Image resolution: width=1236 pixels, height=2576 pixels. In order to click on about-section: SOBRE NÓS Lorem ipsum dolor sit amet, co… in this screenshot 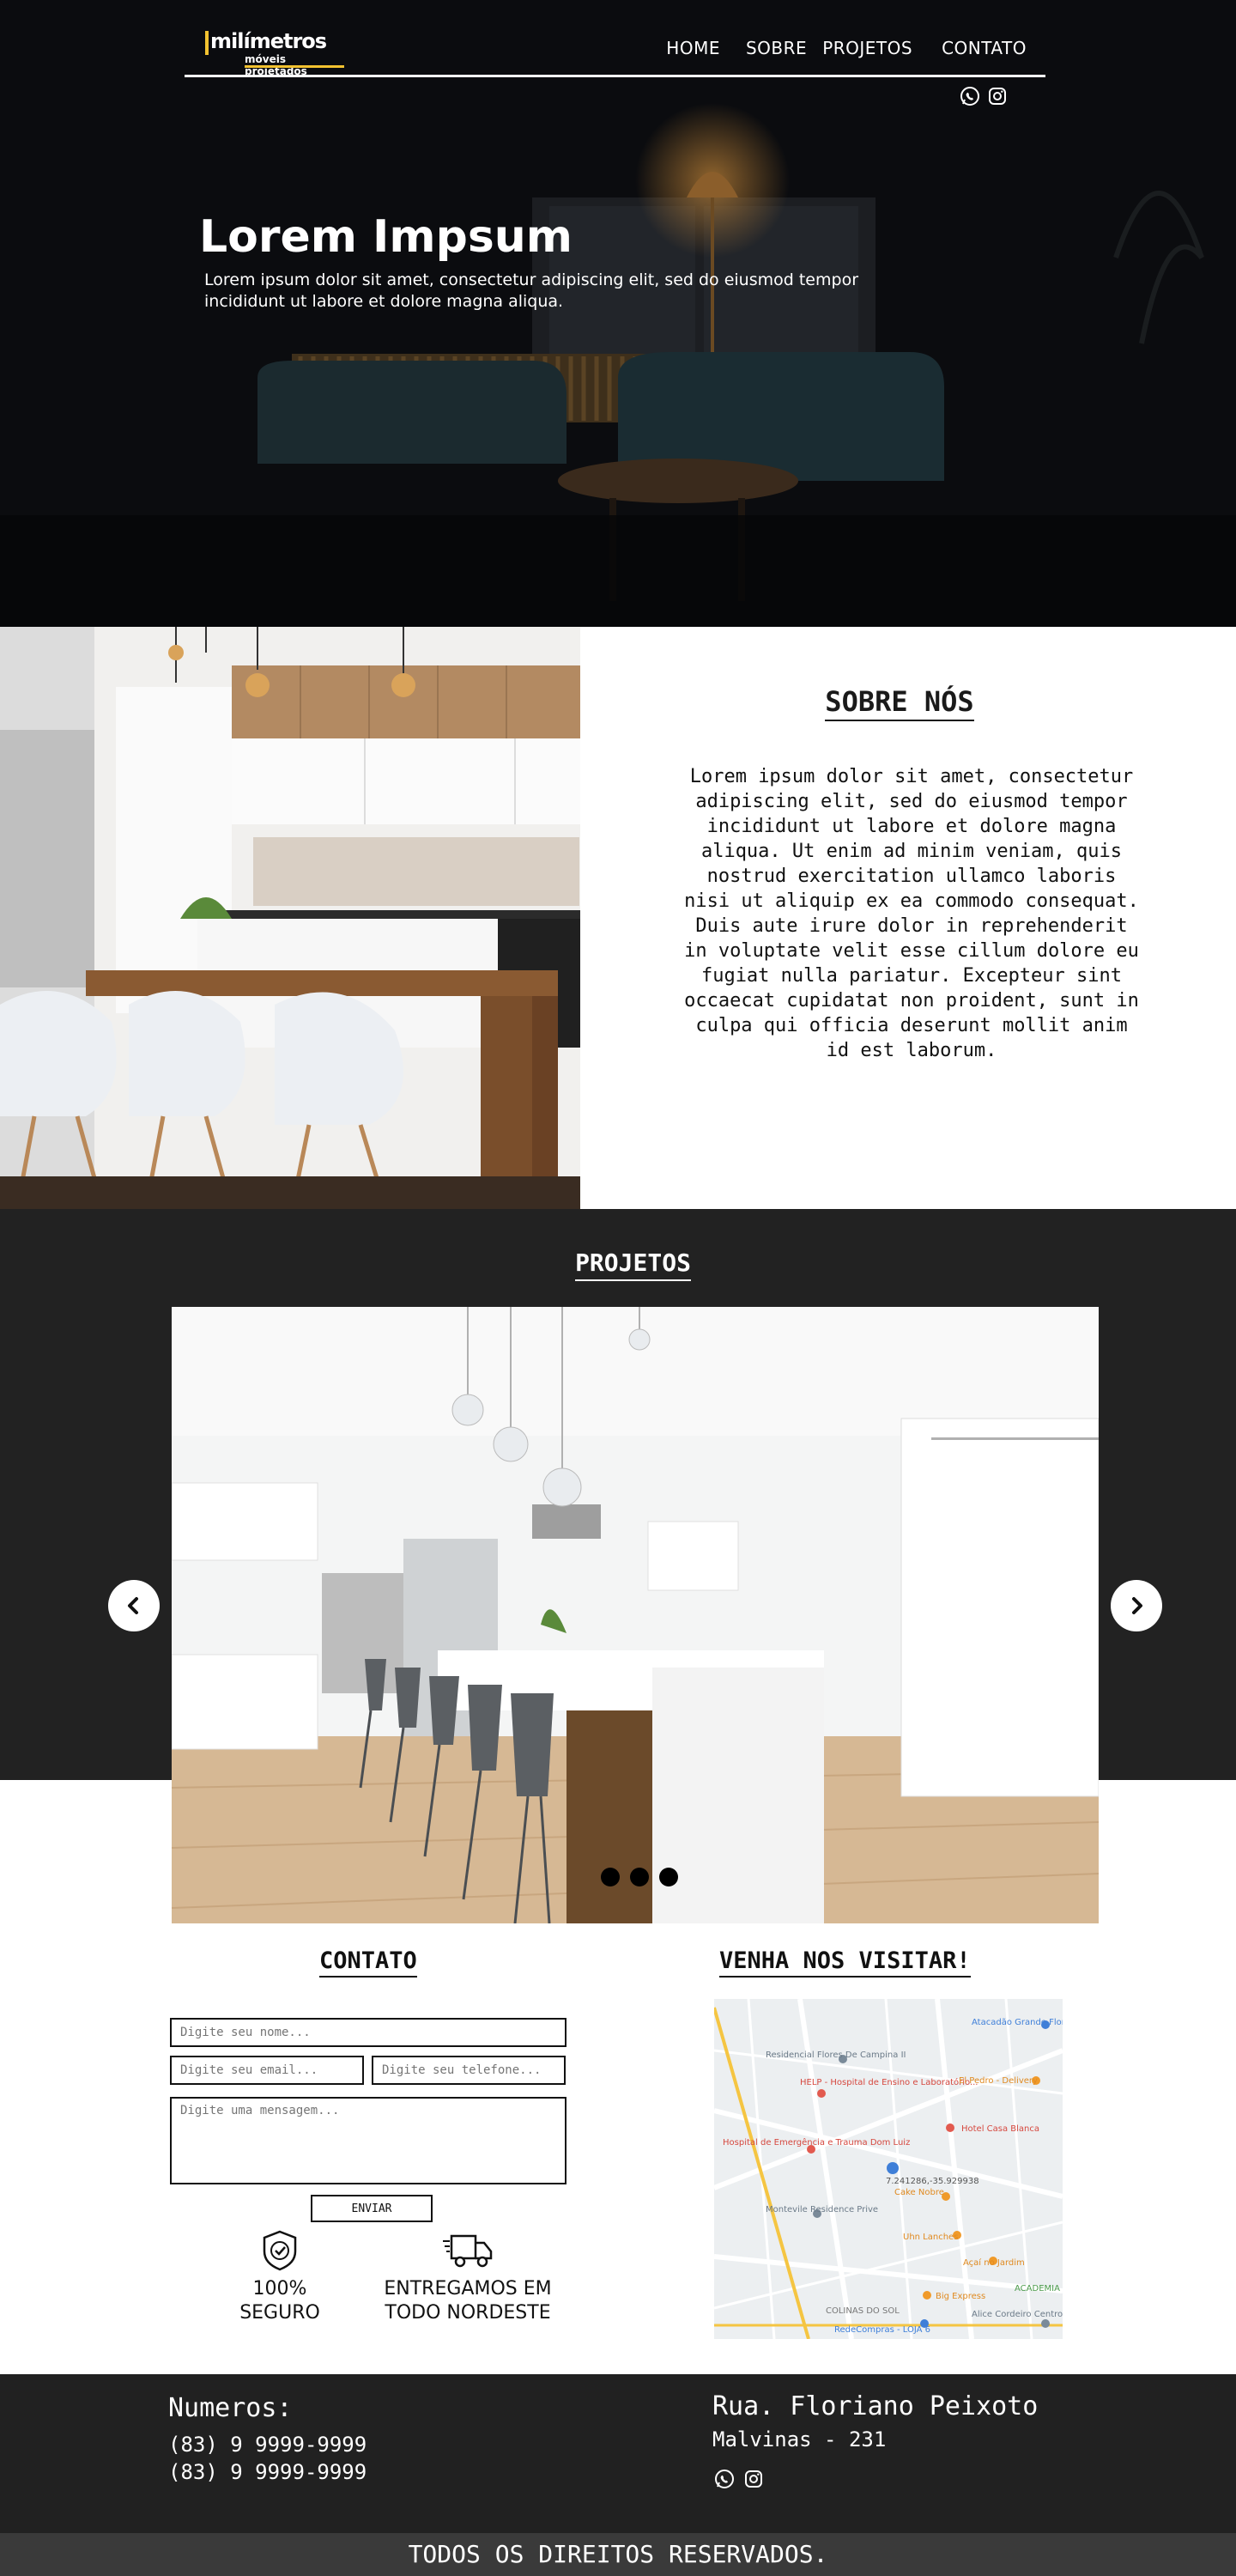, I will do `click(908, 918)`.